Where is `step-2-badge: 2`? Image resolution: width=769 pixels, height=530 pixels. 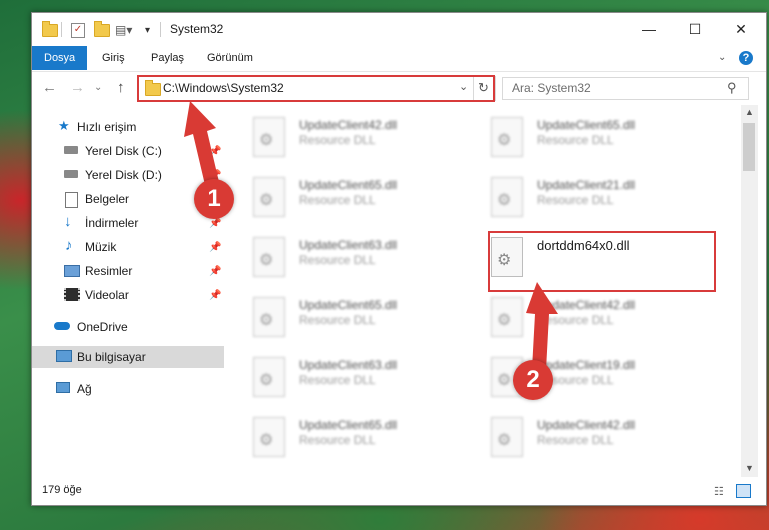
step-2-badge: 2 is located at coordinates (533, 380).